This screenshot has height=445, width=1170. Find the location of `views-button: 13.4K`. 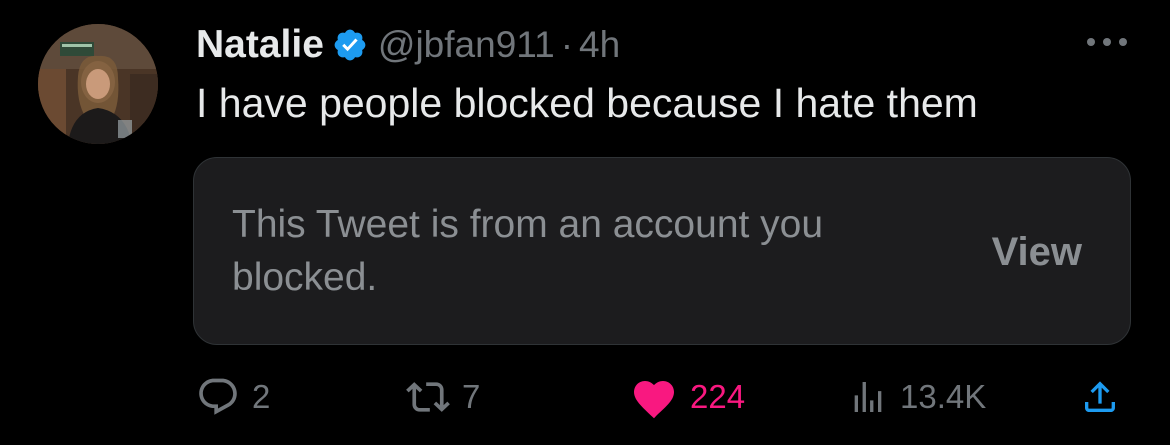

views-button: 13.4K is located at coordinates (917, 397).